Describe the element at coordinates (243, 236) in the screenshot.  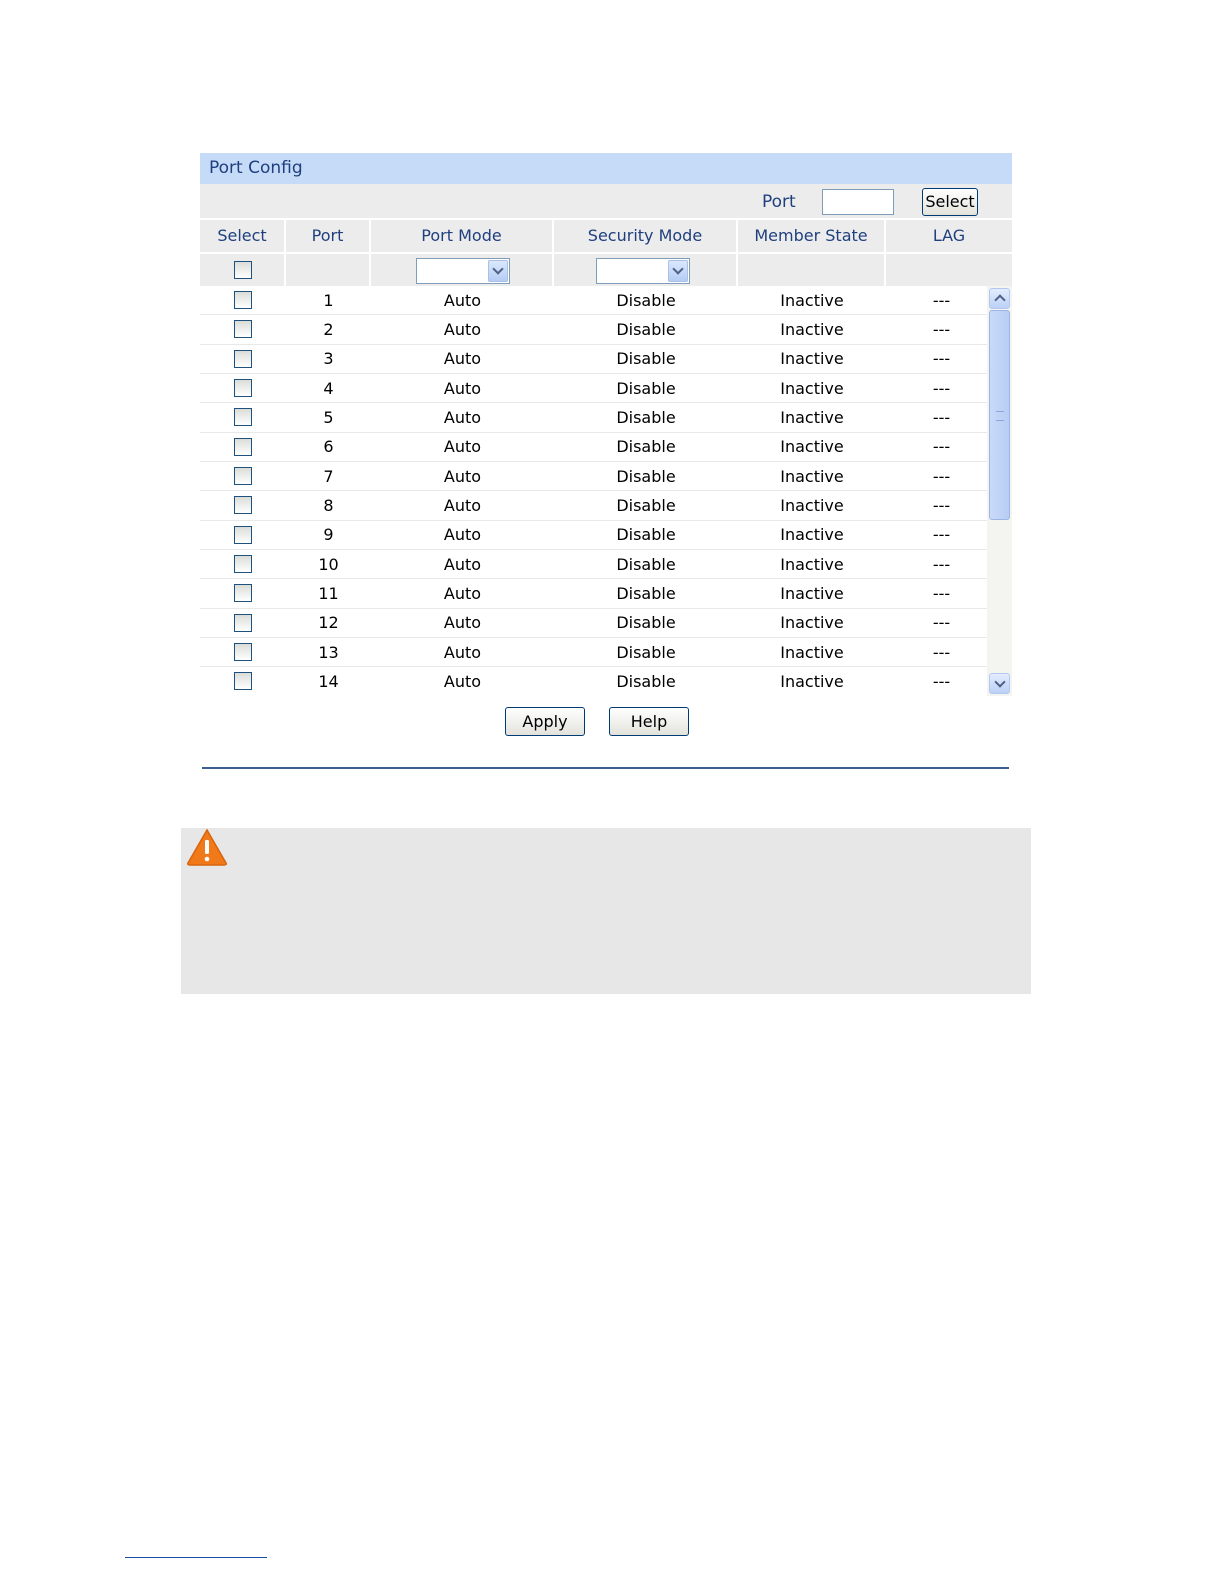
I see `col-header-select: Select` at that location.